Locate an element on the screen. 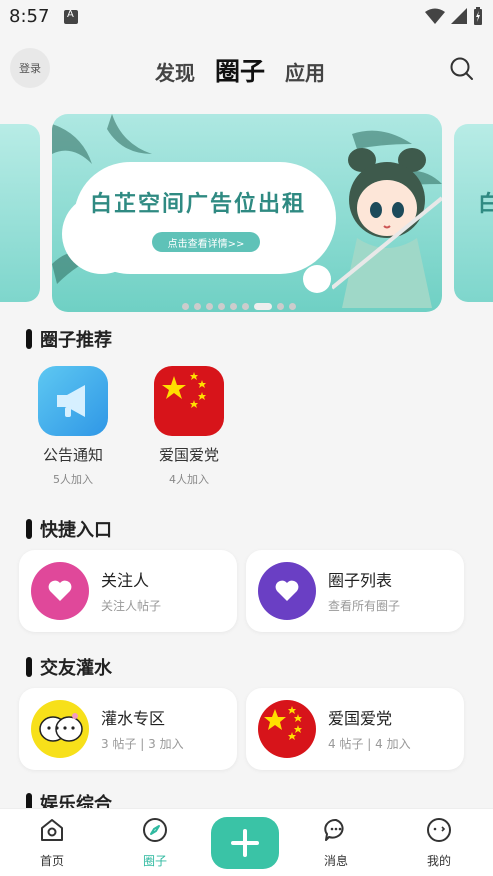  section-recommend: 圈子推荐 is located at coordinates (69, 339).